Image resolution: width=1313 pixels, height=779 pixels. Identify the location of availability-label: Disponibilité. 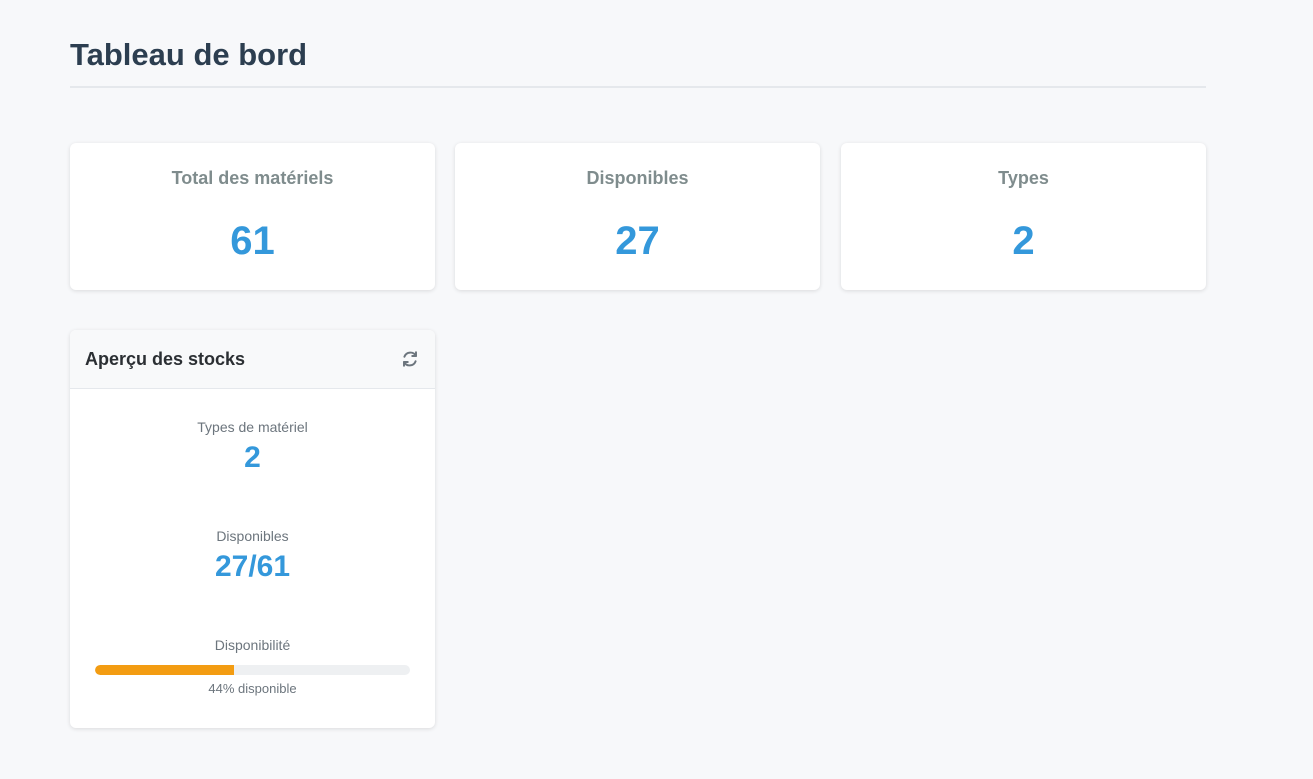
(252, 645).